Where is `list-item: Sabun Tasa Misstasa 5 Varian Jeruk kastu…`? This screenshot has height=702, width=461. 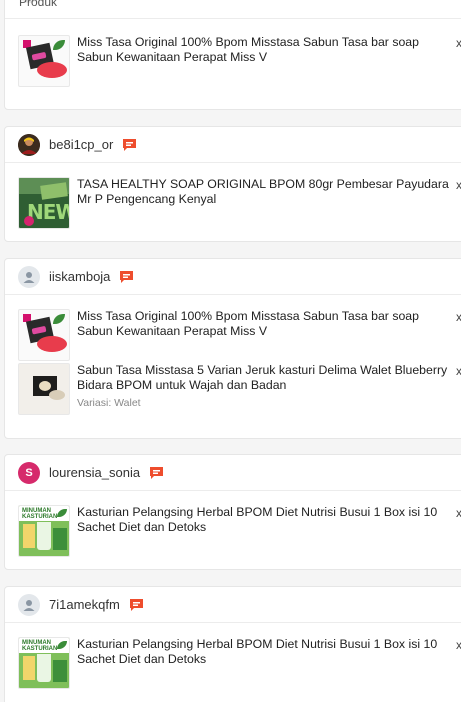 list-item: Sabun Tasa Misstasa 5 Varian Jeruk kastu… is located at coordinates (233, 396).